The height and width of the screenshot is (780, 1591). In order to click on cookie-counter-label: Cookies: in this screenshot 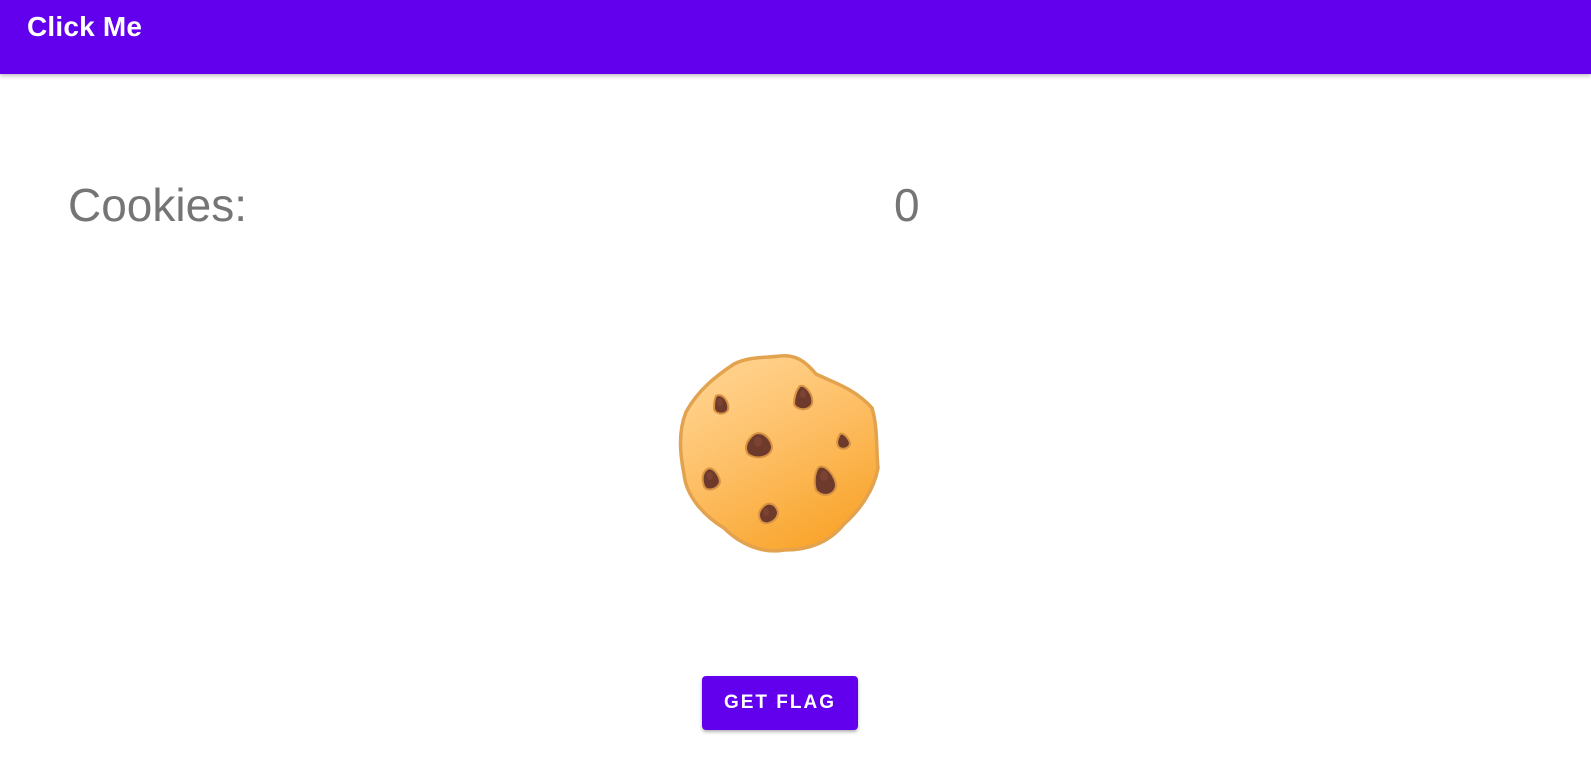, I will do `click(157, 205)`.